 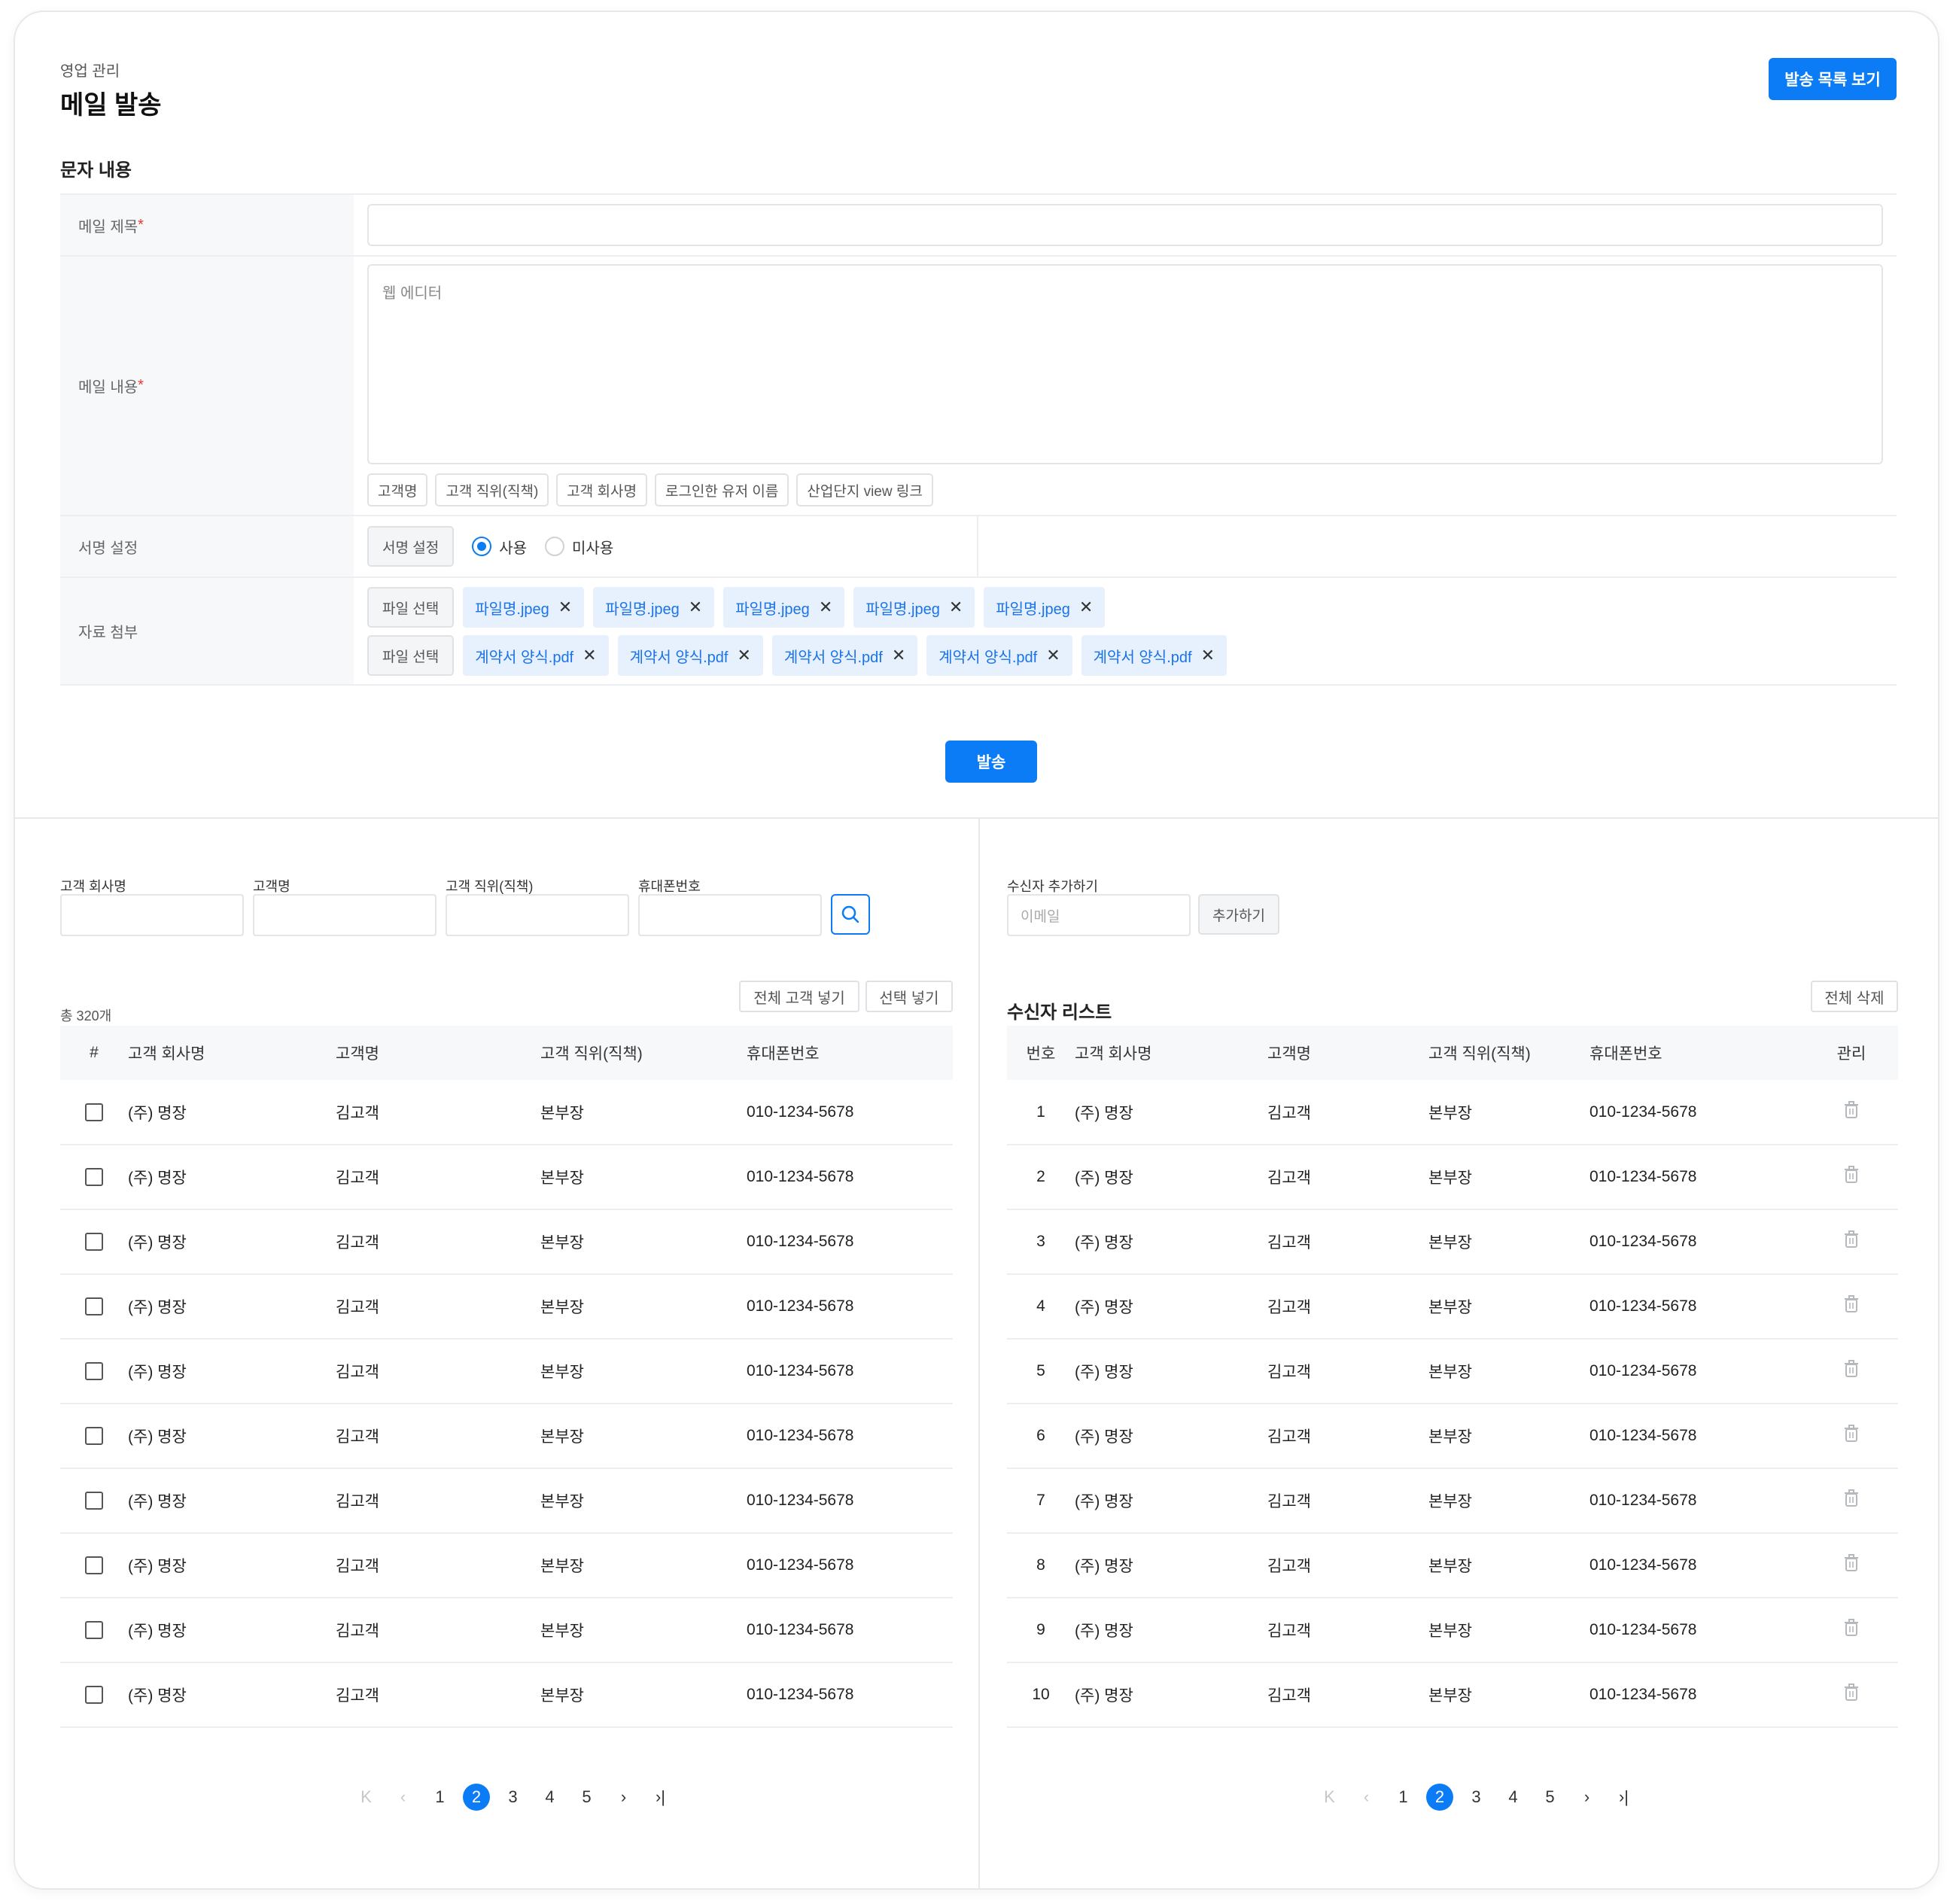 What do you see at coordinates (411, 546) in the screenshot?
I see `signature-settings-button: 서명 설정` at bounding box center [411, 546].